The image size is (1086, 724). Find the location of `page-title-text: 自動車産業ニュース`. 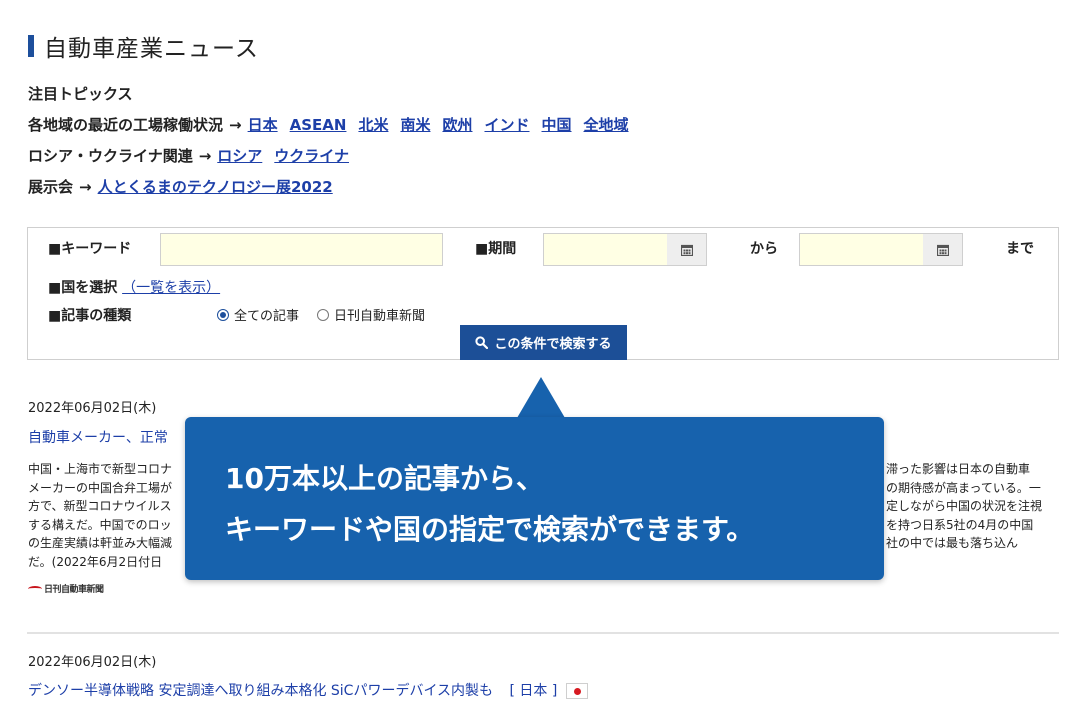

page-title-text: 自動車産業ニュース is located at coordinates (151, 49).